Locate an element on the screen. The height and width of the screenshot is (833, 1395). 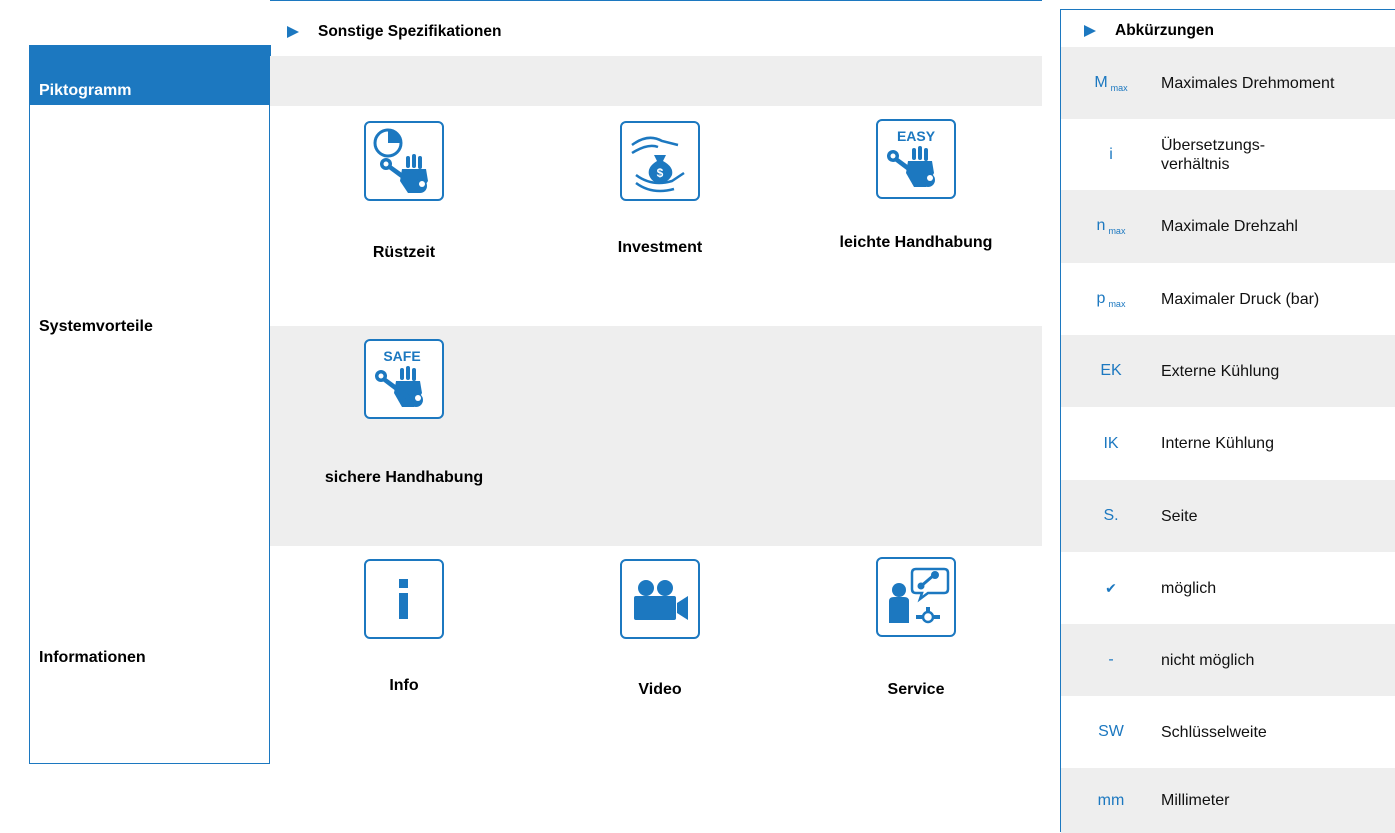
abbr-row-not-possible: - nicht möglich is located at coordinates (1228, 660).